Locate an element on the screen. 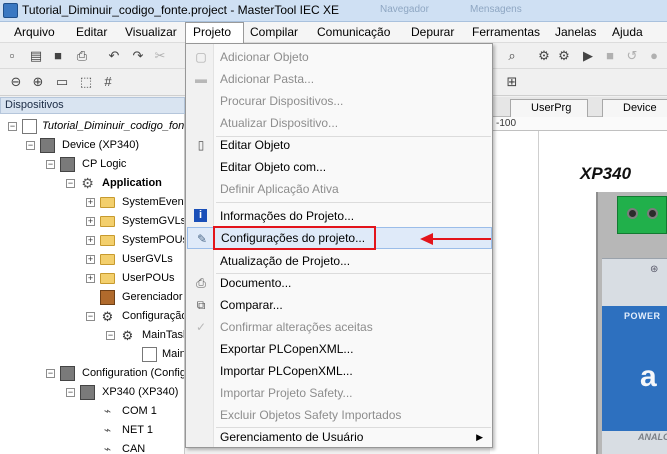  menu-item-confirmar-alteracoes: ✓ Confirmar alterações aceitas is located at coordinates (339, 327).